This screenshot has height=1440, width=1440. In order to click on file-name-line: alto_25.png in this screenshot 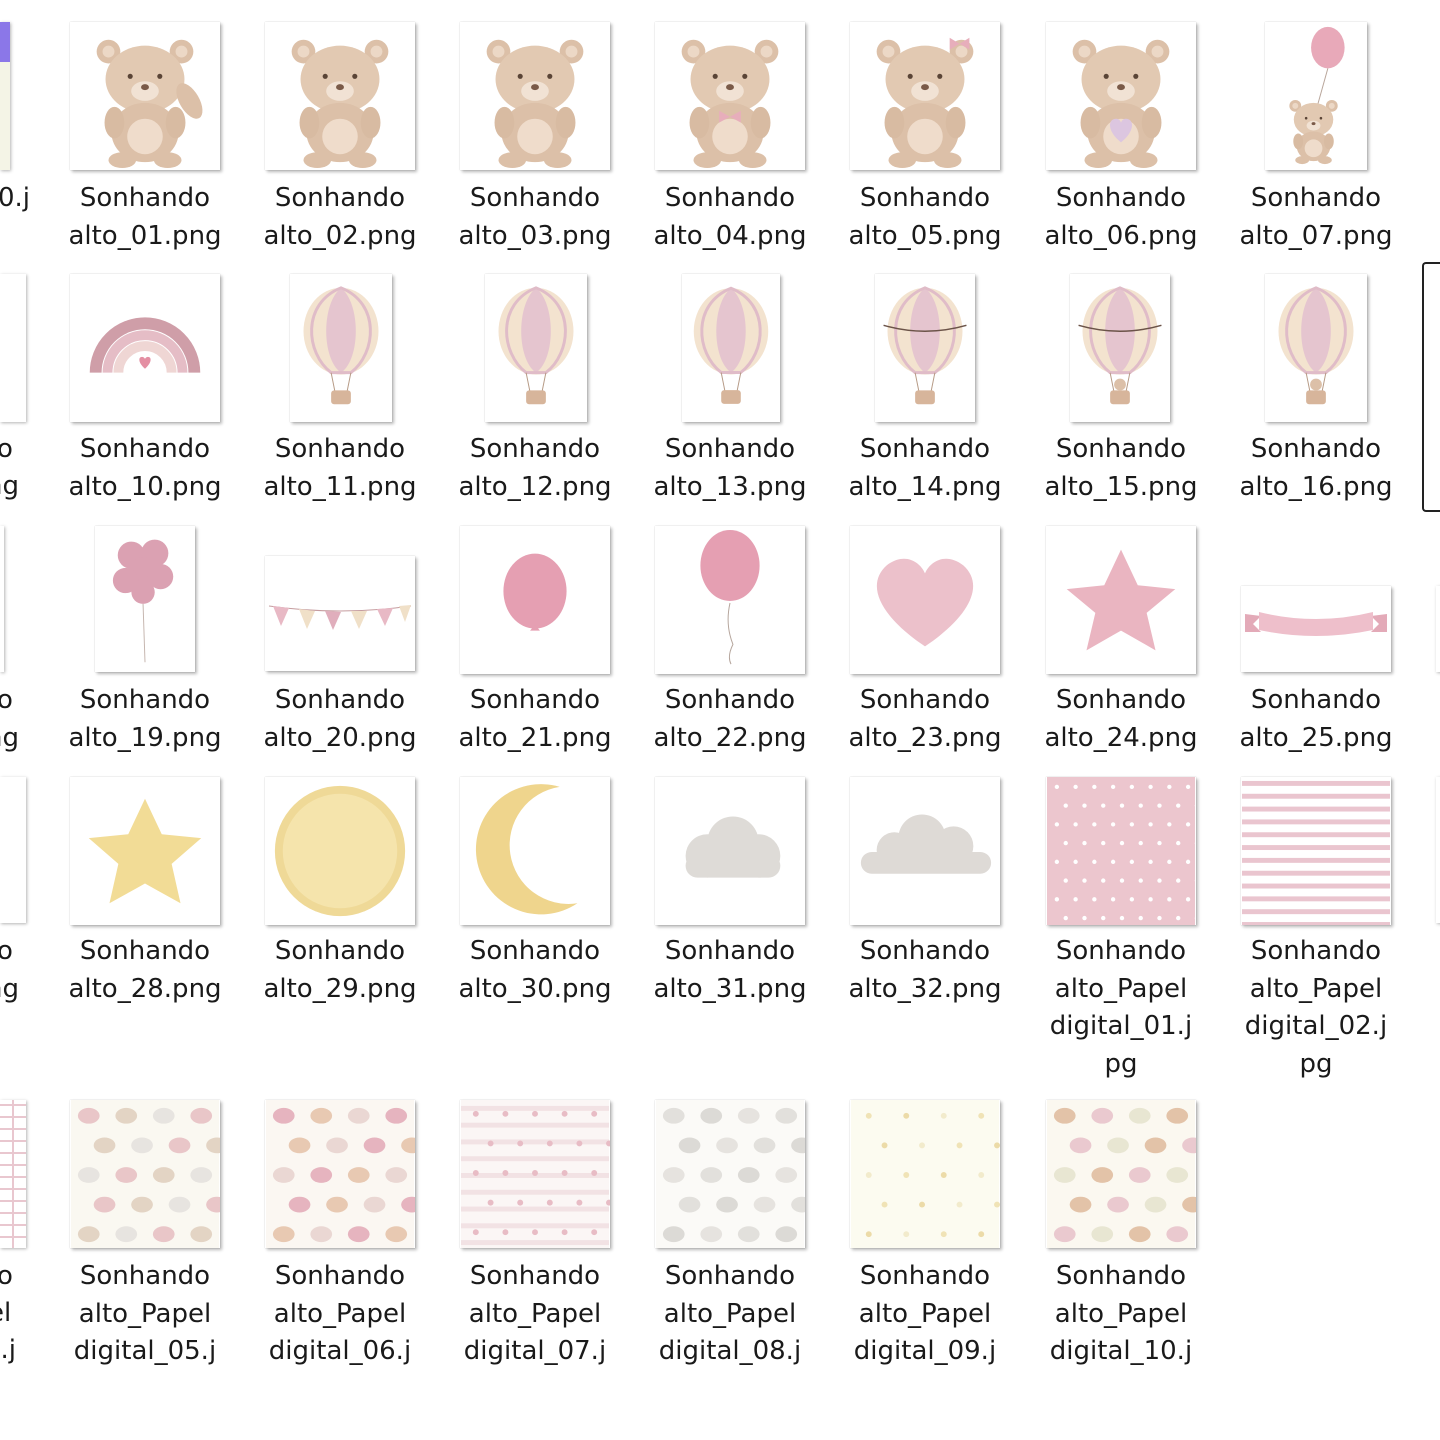, I will do `click(1316, 737)`.